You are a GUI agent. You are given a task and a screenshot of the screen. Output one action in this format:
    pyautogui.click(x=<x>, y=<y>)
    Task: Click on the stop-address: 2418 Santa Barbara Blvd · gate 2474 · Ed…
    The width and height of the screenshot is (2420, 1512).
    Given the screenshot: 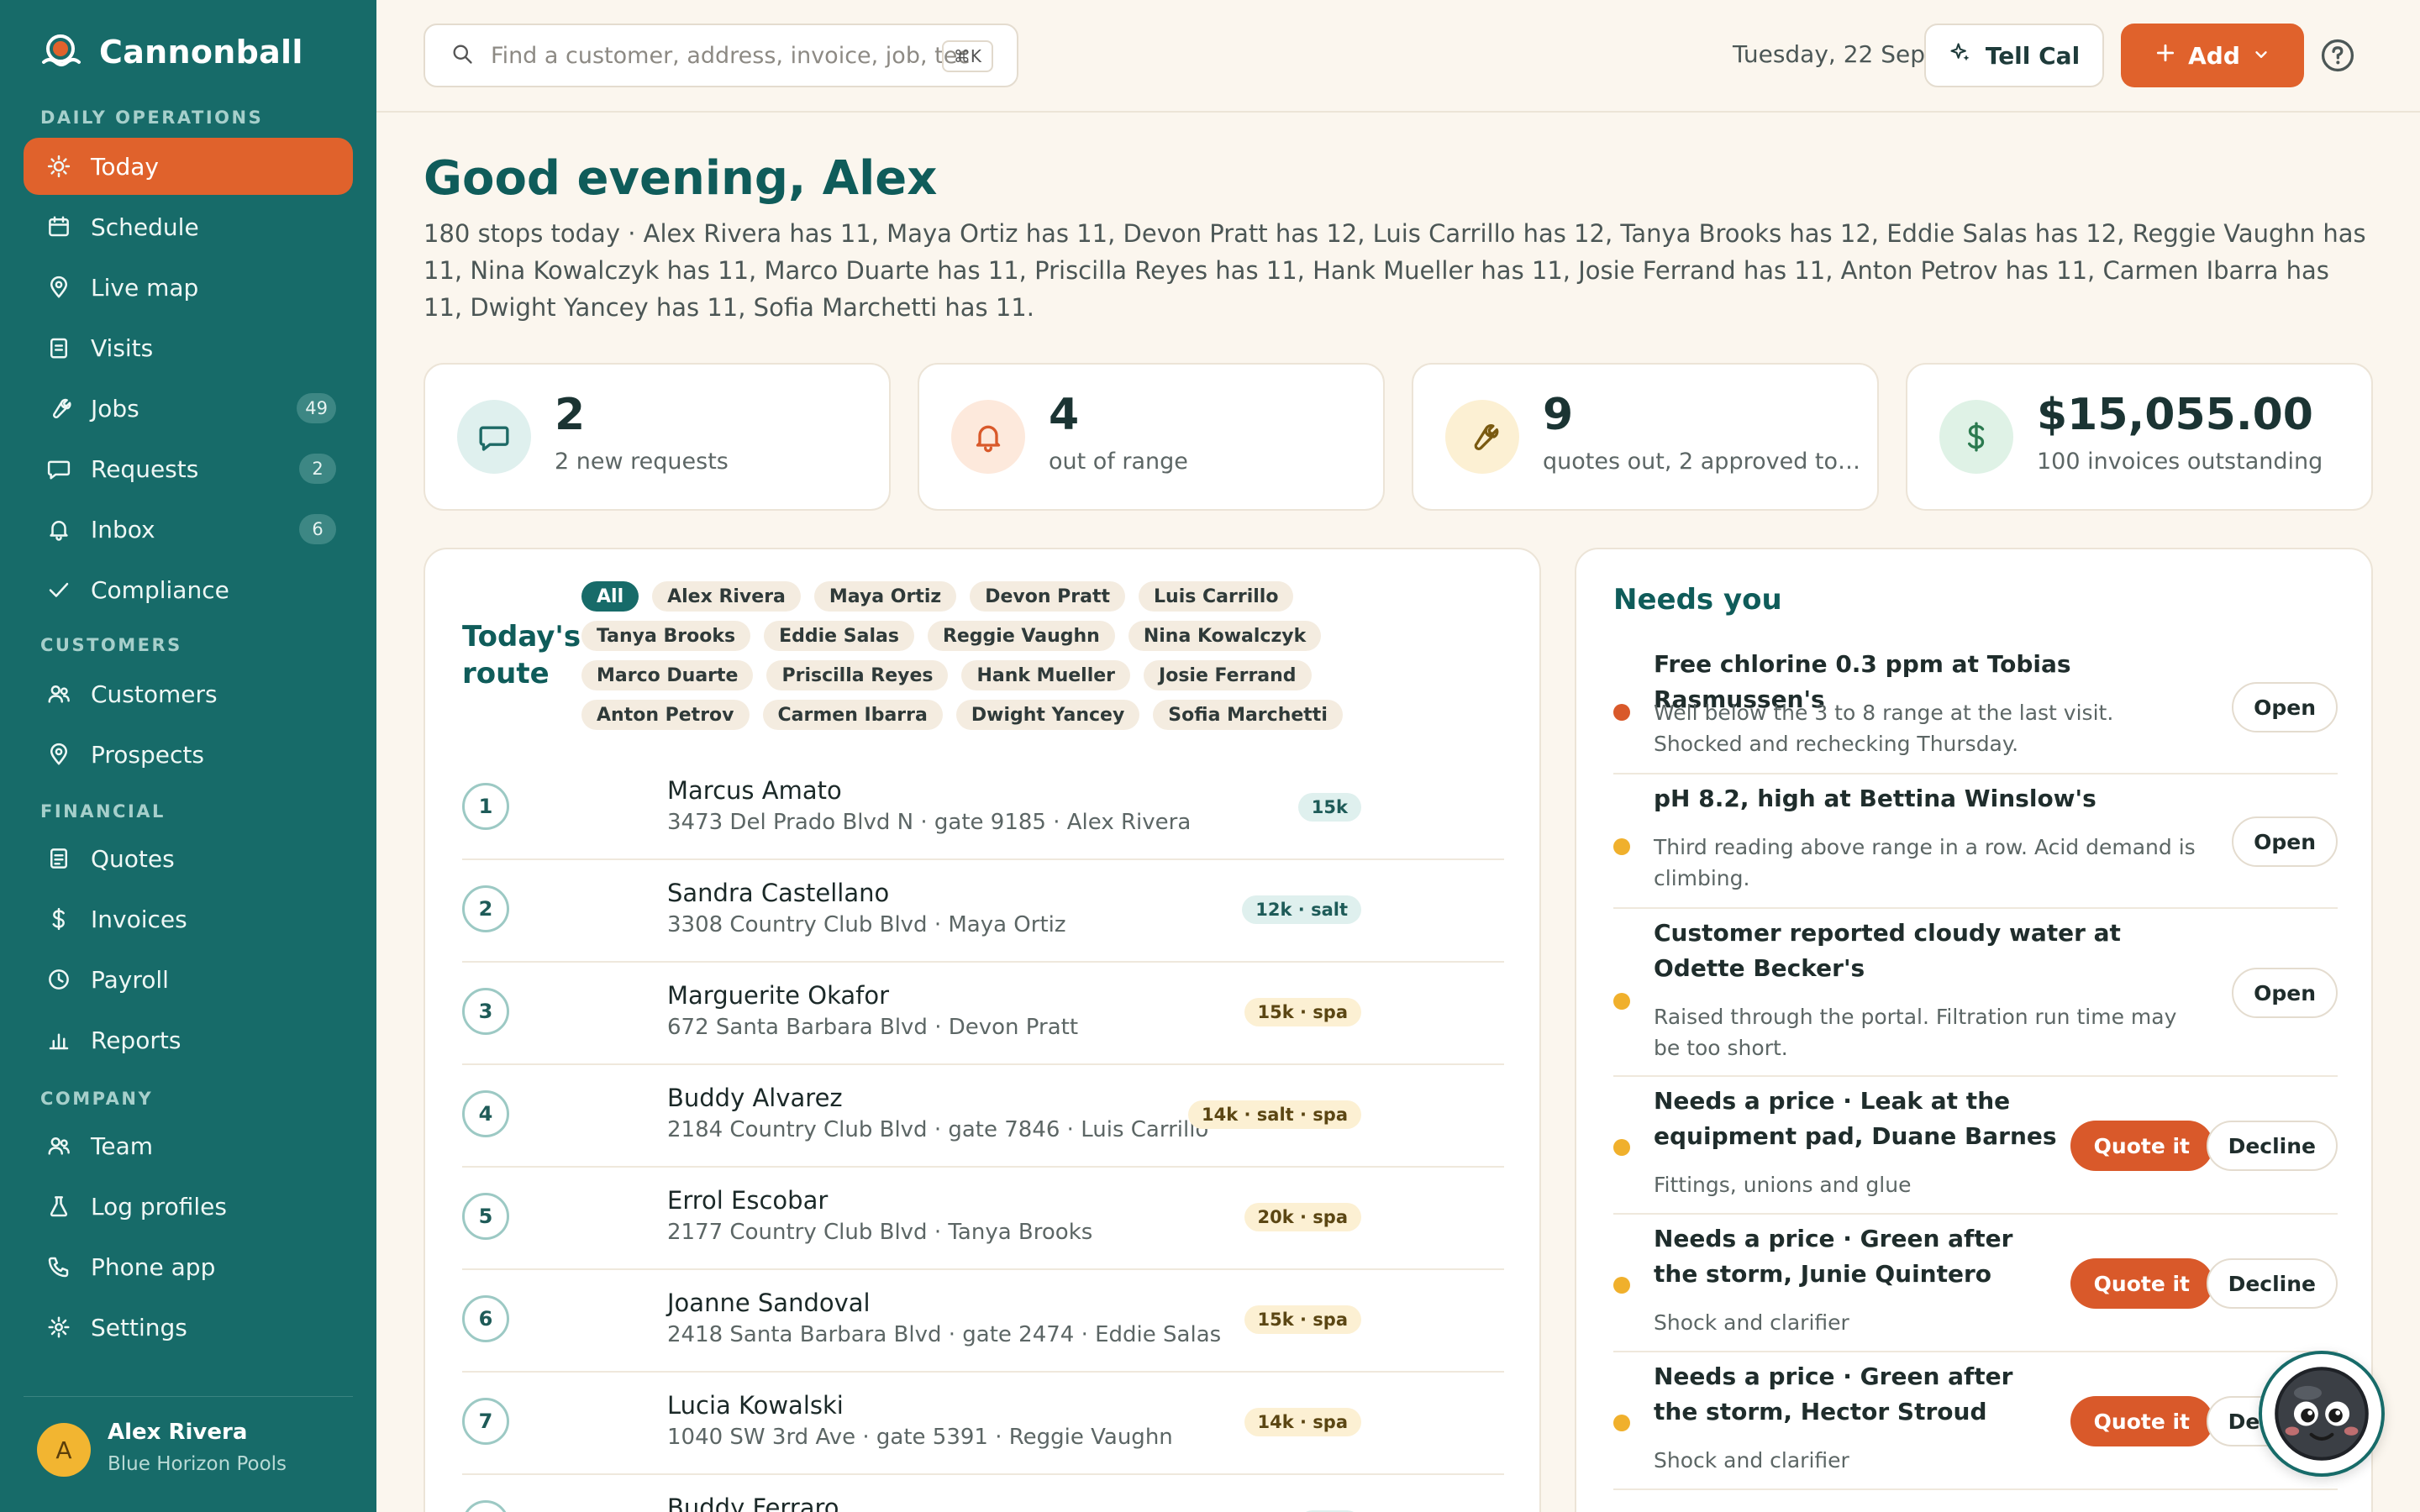 What is the action you would take?
    pyautogui.click(x=944, y=1334)
    